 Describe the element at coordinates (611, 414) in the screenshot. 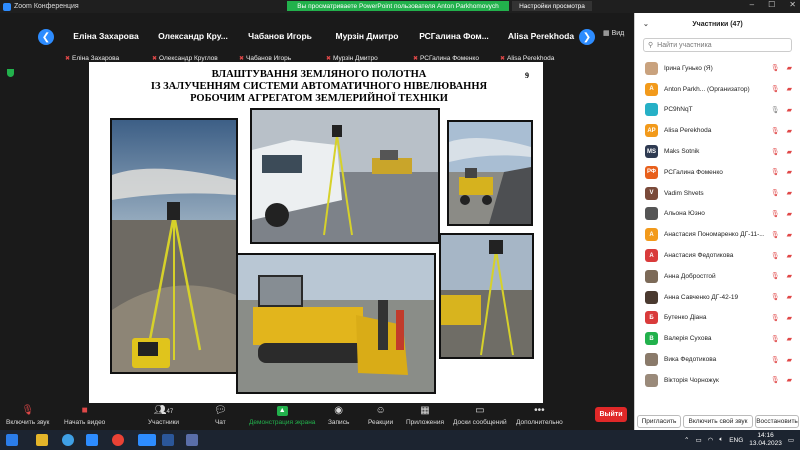

I see `leave-button: Выйти` at that location.